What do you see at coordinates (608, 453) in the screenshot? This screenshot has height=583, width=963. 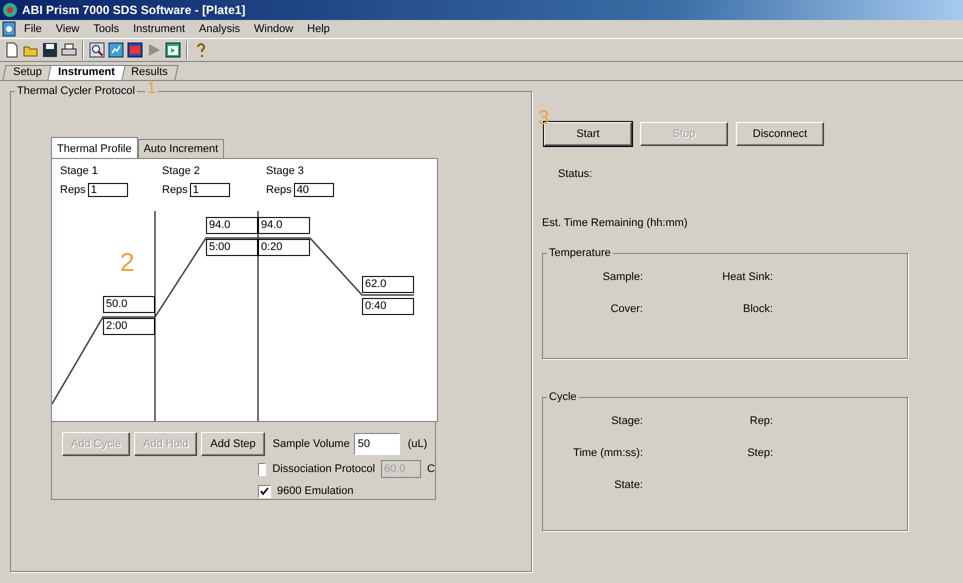 I see `readout-label: Time (mm:ss):` at bounding box center [608, 453].